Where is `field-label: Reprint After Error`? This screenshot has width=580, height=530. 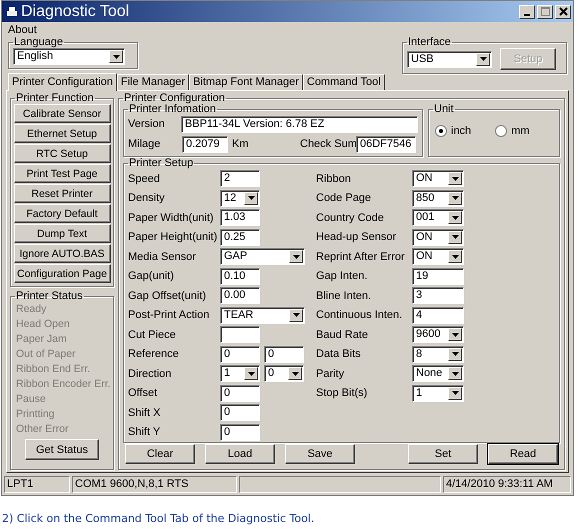
field-label: Reprint After Error is located at coordinates (361, 256).